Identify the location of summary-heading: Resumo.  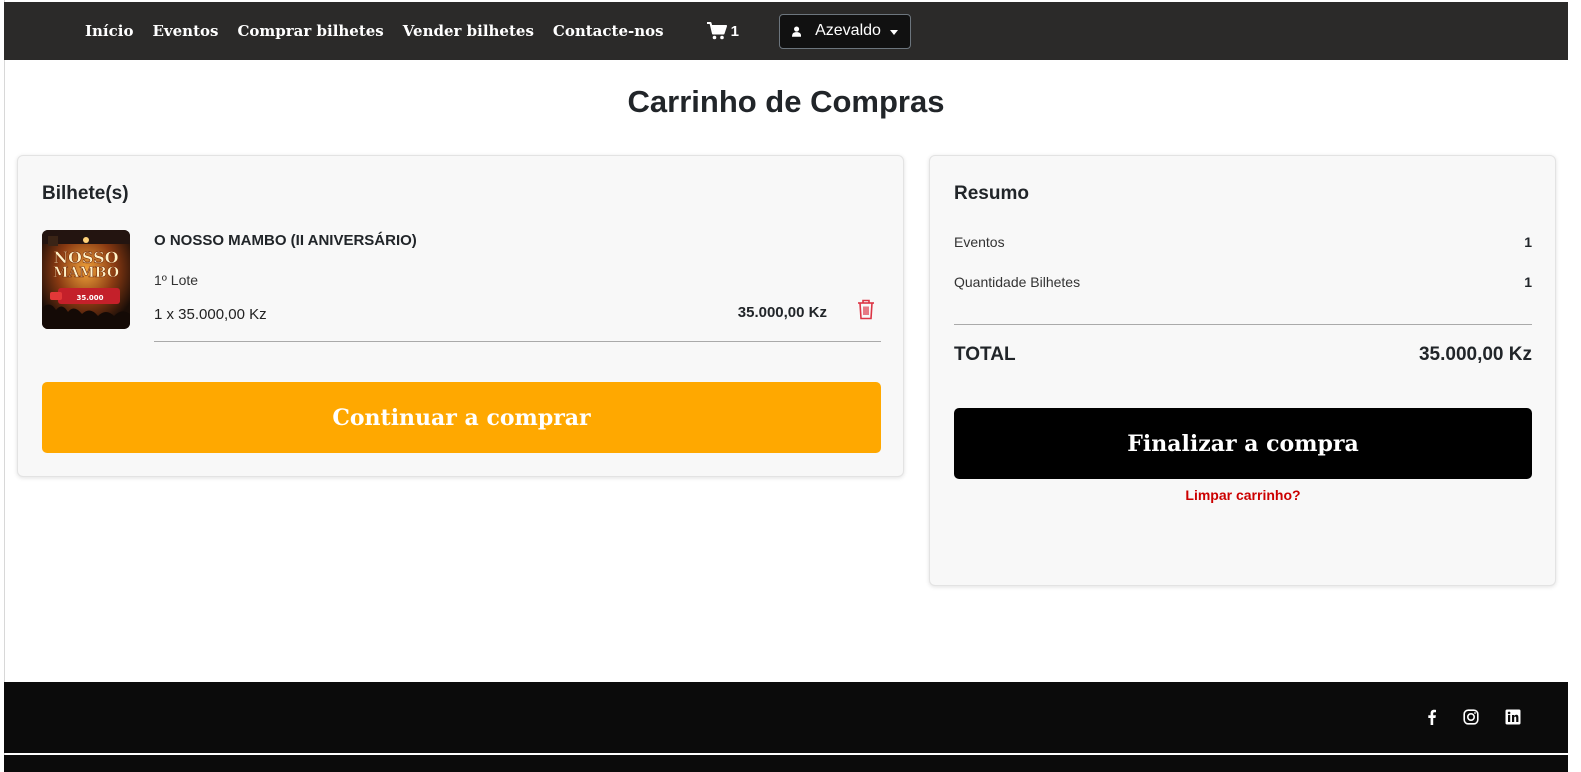
(991, 193).